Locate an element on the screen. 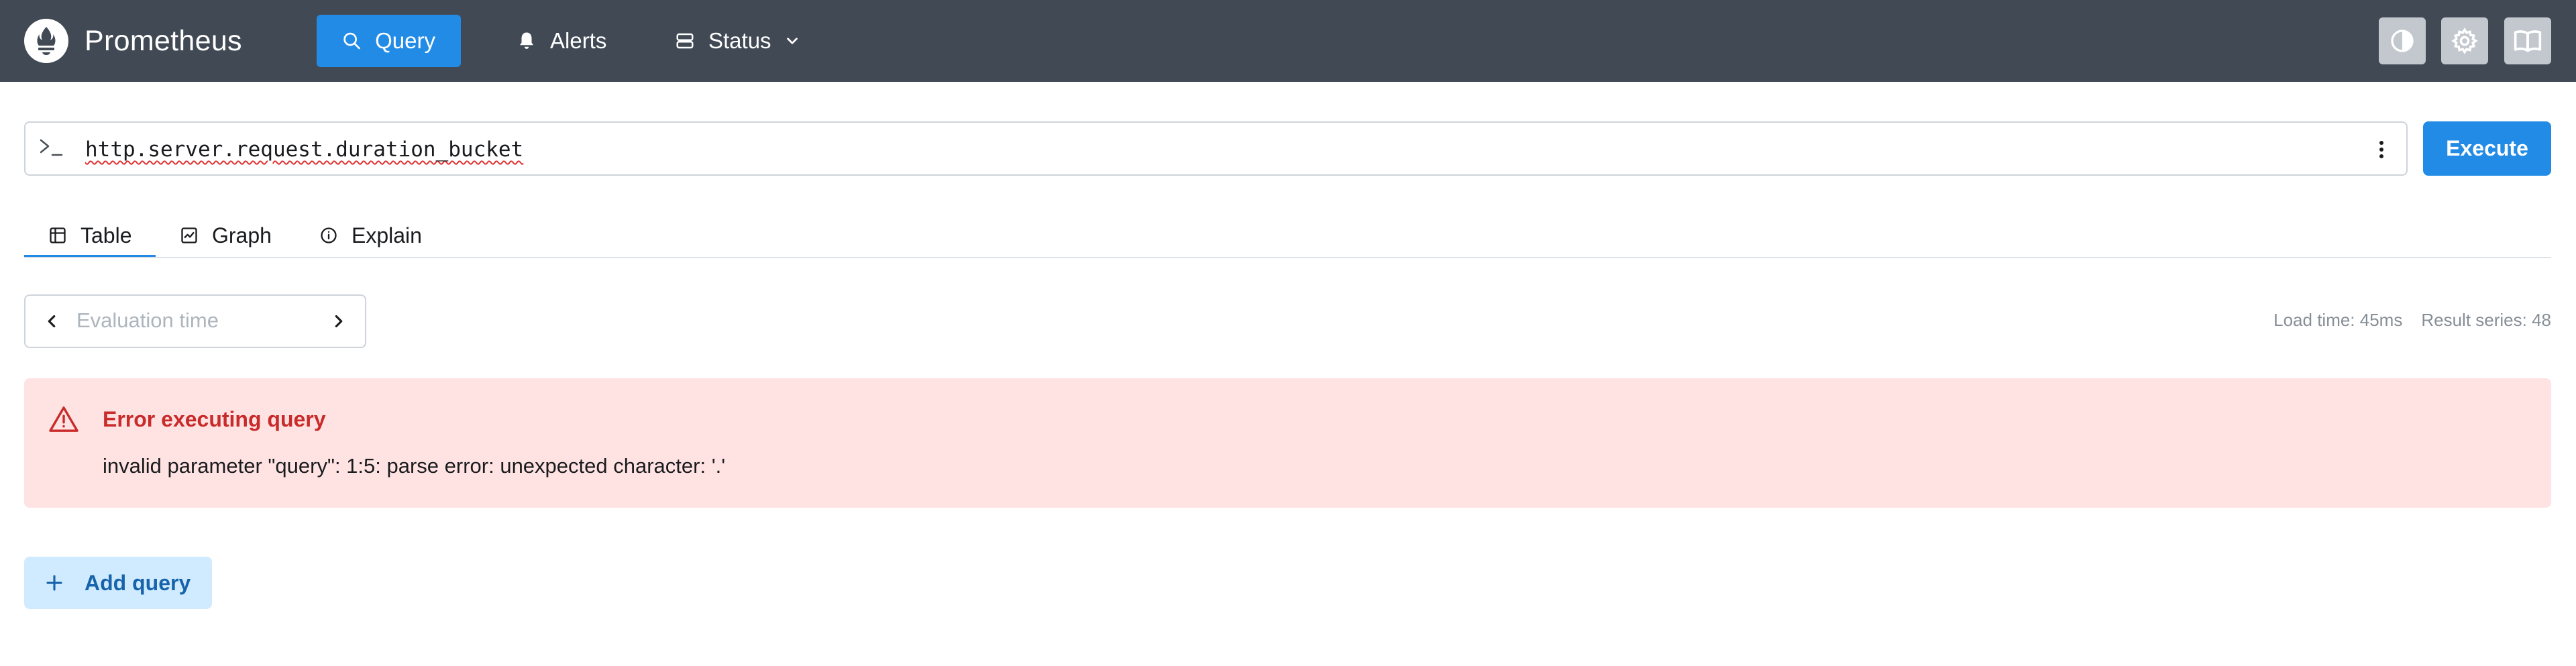  tab-graph: Graph is located at coordinates (226, 235).